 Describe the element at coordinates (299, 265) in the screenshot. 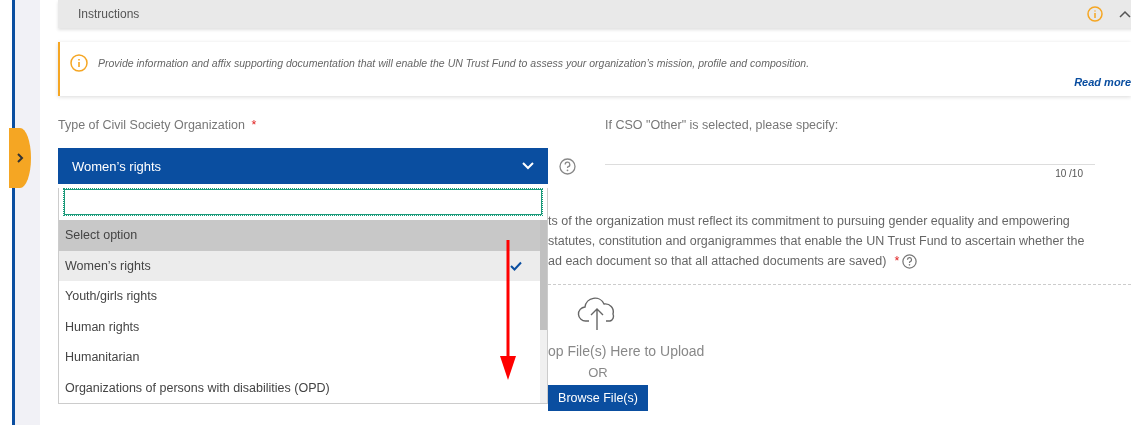

I see `dropdown-option: Women’s rights` at that location.